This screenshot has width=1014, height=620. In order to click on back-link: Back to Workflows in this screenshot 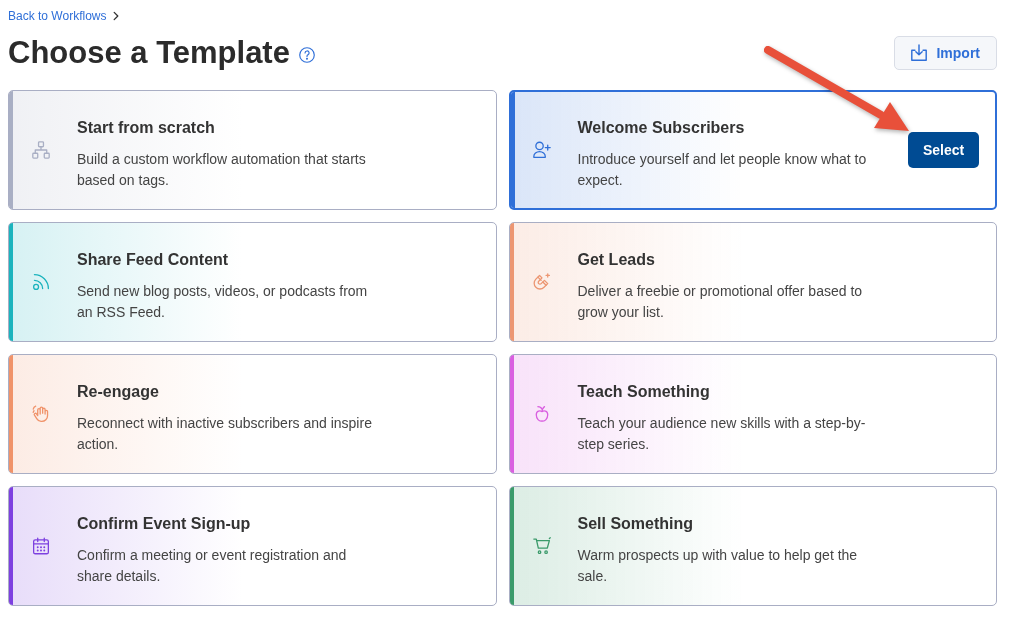, I will do `click(57, 16)`.